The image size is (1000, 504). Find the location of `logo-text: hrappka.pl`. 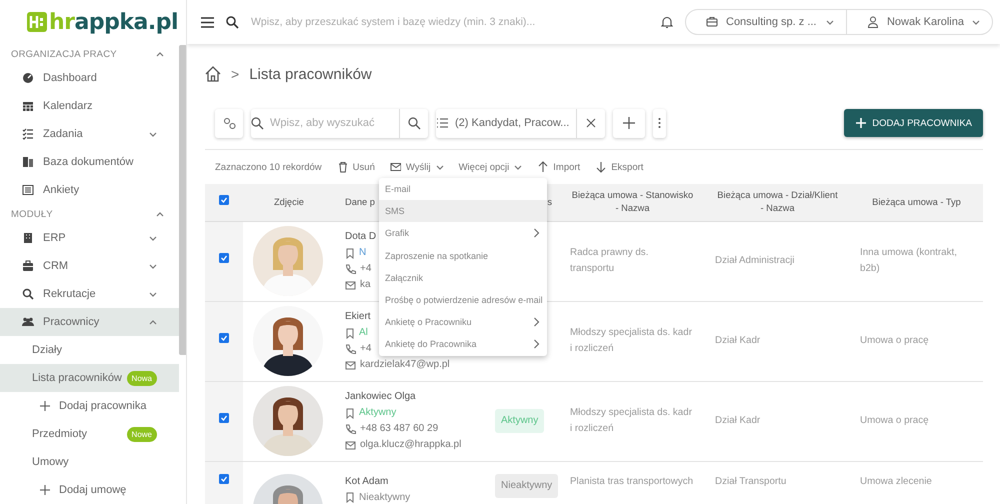

logo-text: hrappka.pl is located at coordinates (113, 22).